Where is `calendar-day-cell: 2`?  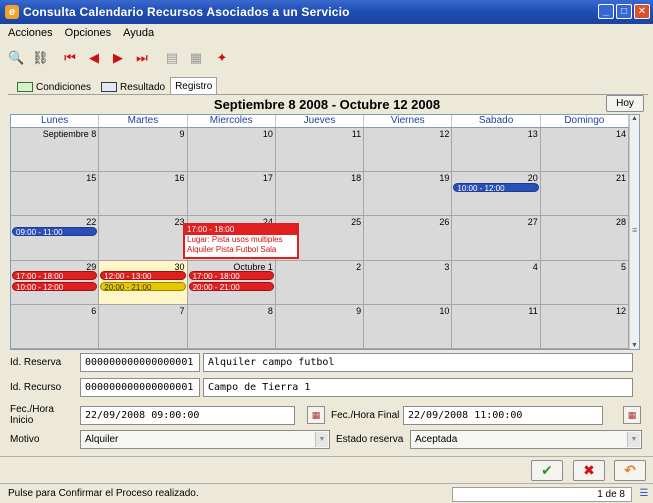
calendar-day-cell: 2 is located at coordinates (320, 282).